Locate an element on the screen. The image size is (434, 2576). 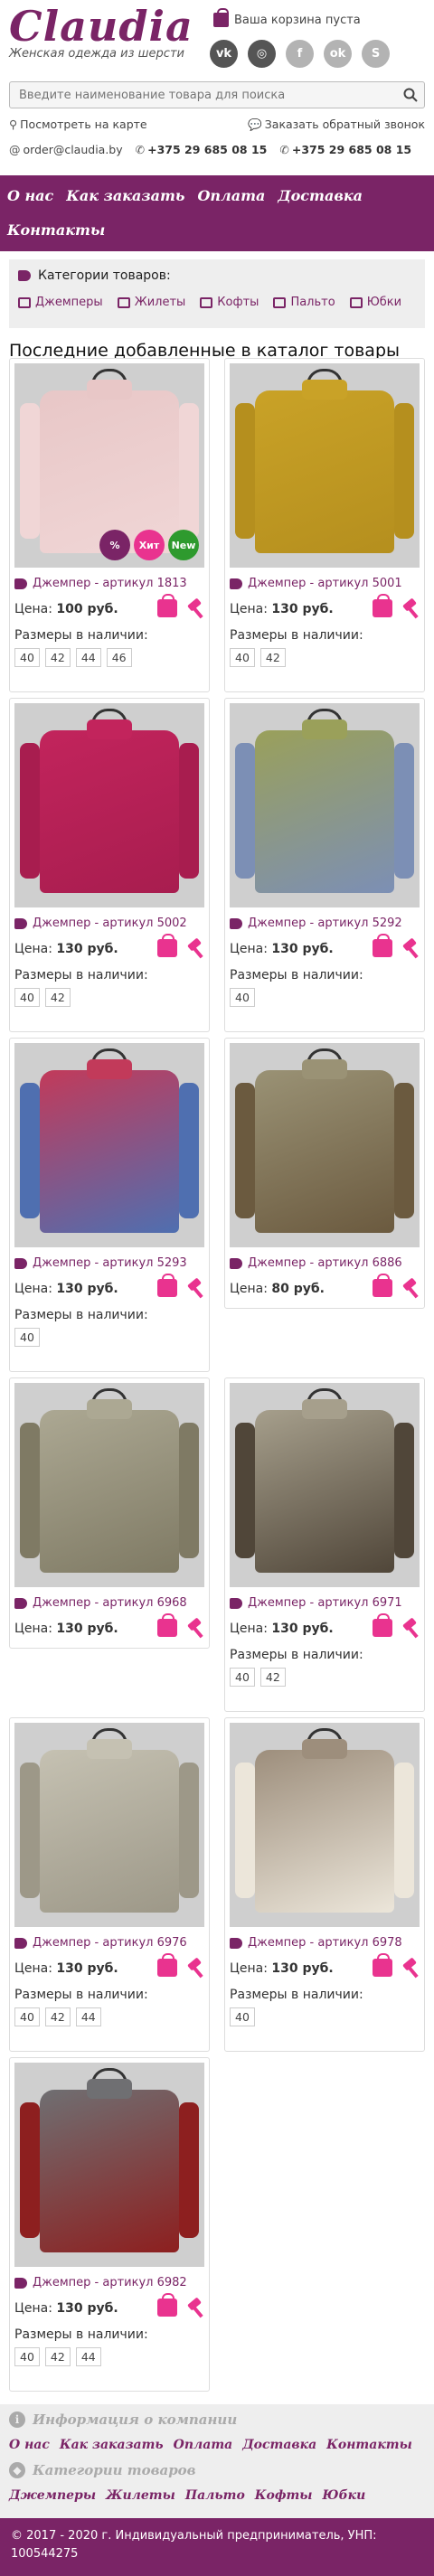
product-title: Джемпер - артикул 6971 is located at coordinates (325, 1603).